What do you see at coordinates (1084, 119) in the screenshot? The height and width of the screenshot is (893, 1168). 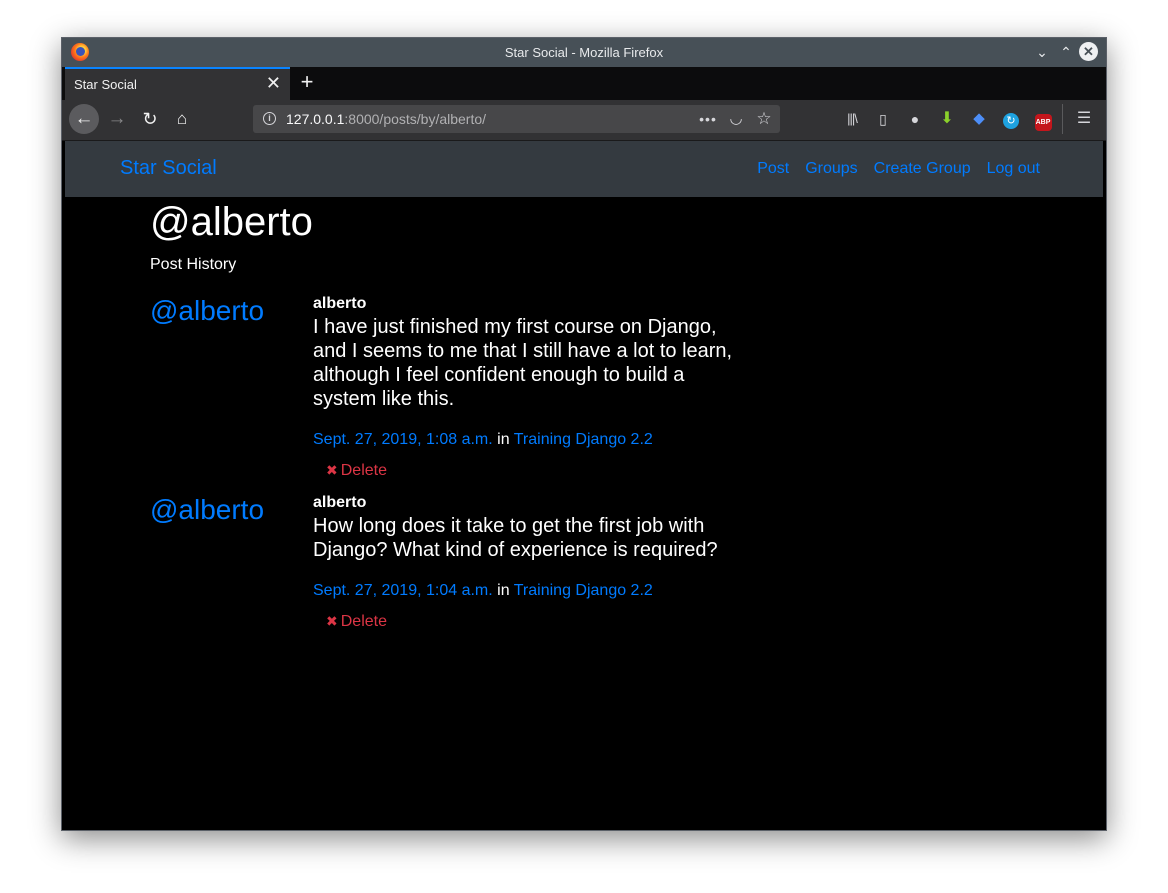 I see `hamburger-menu-icon: ☰` at bounding box center [1084, 119].